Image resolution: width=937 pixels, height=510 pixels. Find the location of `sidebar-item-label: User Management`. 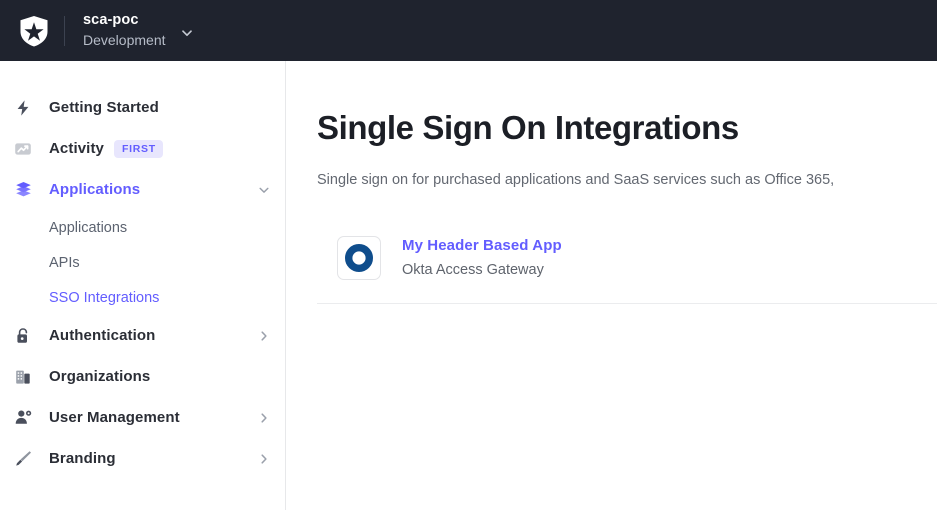

sidebar-item-label: User Management is located at coordinates (114, 417).